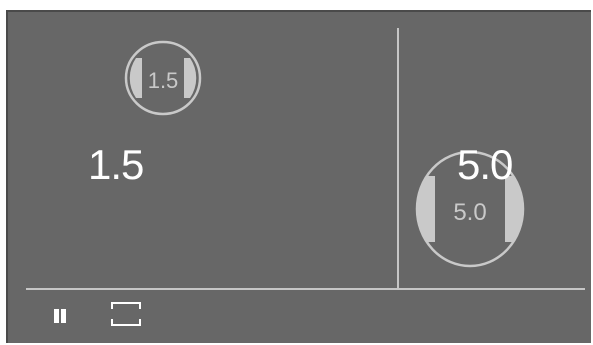 This screenshot has height=345, width=593. Describe the element at coordinates (485, 164) in the screenshot. I see `right-value-label: 5.0` at that location.